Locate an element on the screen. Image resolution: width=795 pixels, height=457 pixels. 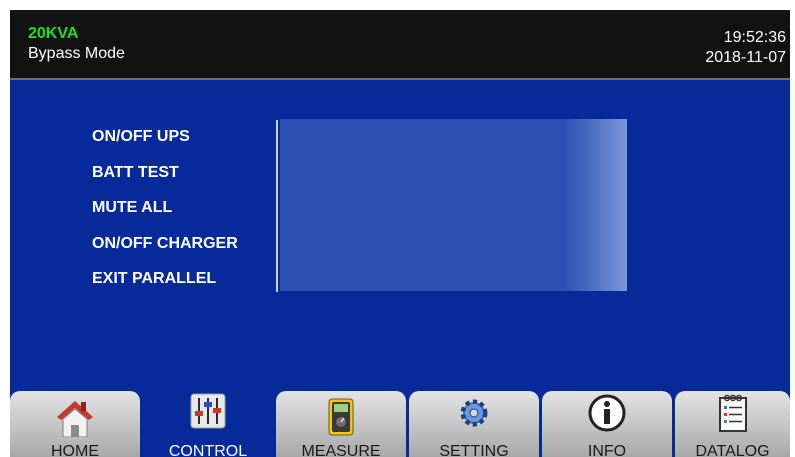
tab-measure: MEASURE is located at coordinates (341, 424).